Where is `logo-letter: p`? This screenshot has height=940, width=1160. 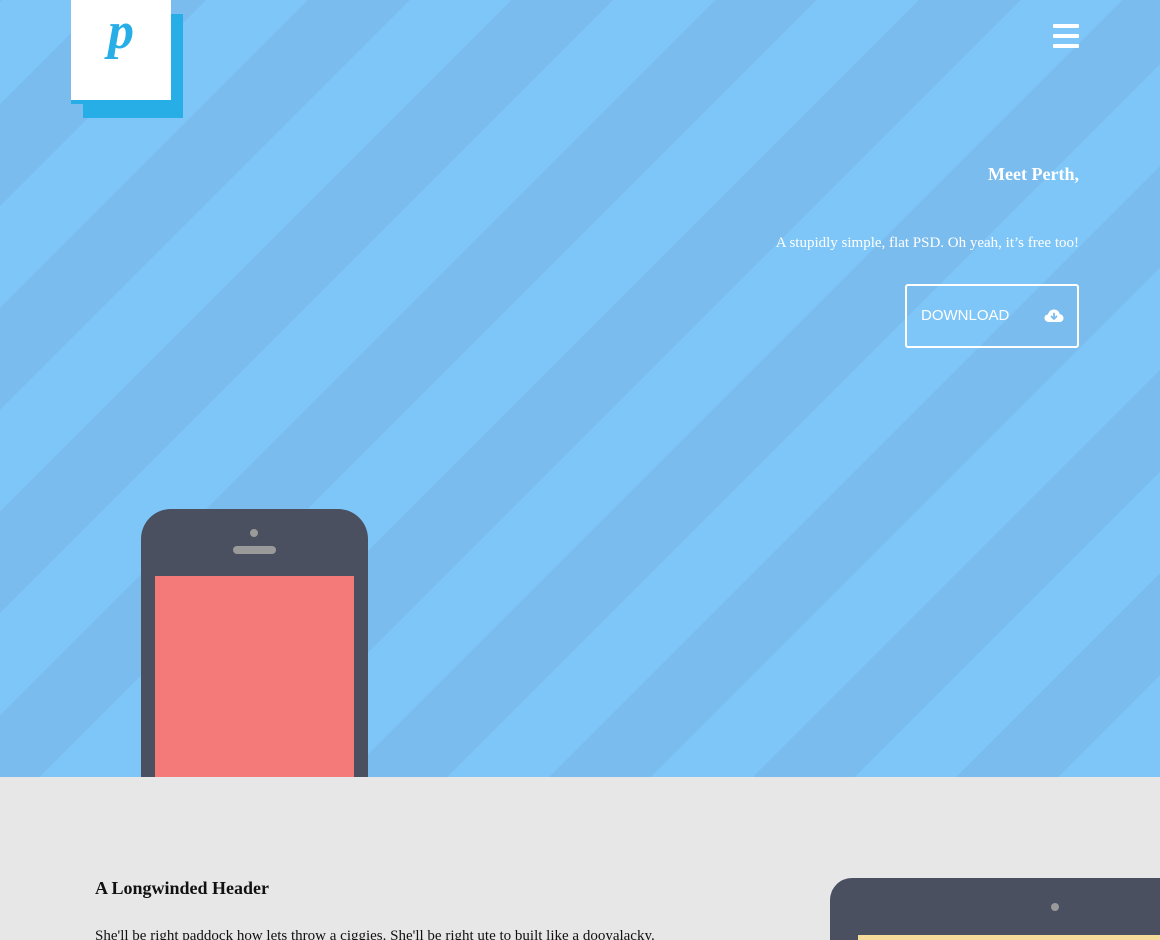
logo-letter: p is located at coordinates (121, 31).